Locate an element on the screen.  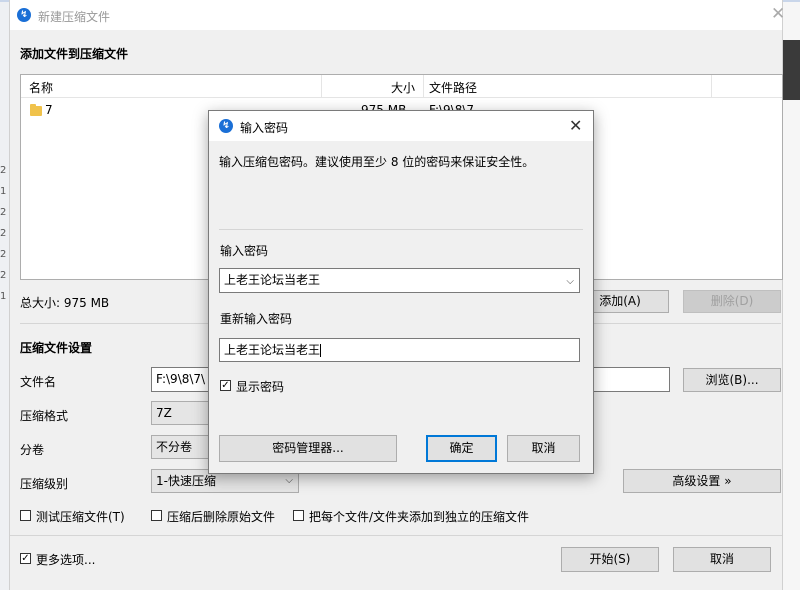
split-label: 分卷 is located at coordinates (32, 450).